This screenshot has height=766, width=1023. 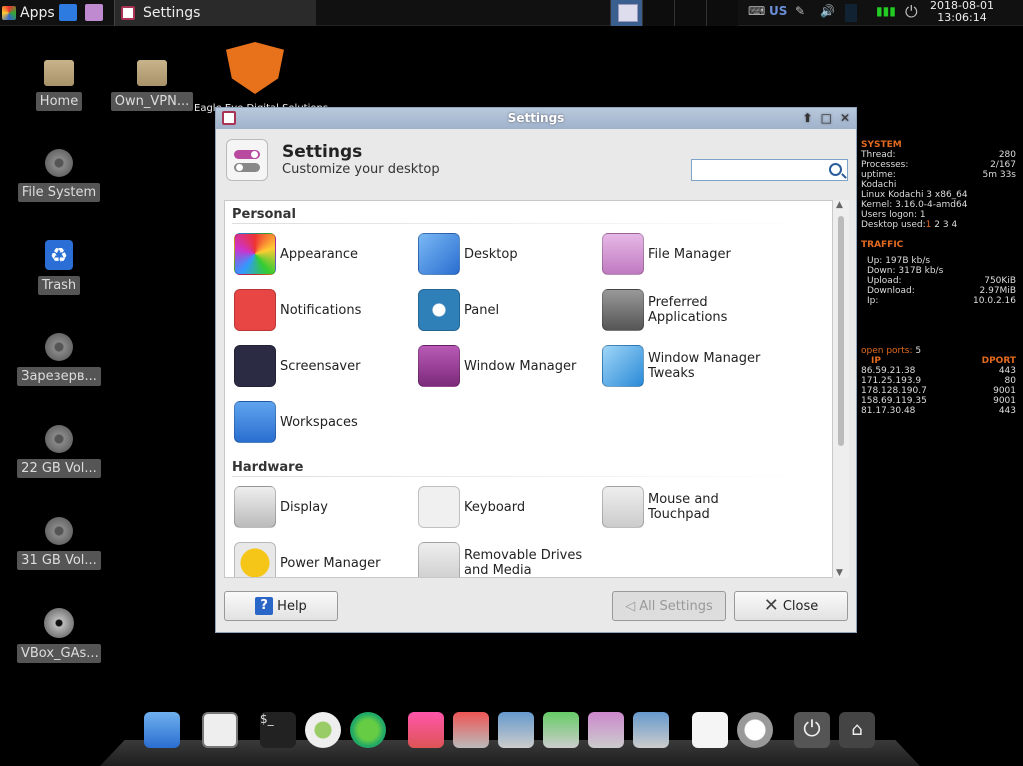 What do you see at coordinates (324, 559) in the screenshot?
I see `setting-power-manager: Power Manager` at bounding box center [324, 559].